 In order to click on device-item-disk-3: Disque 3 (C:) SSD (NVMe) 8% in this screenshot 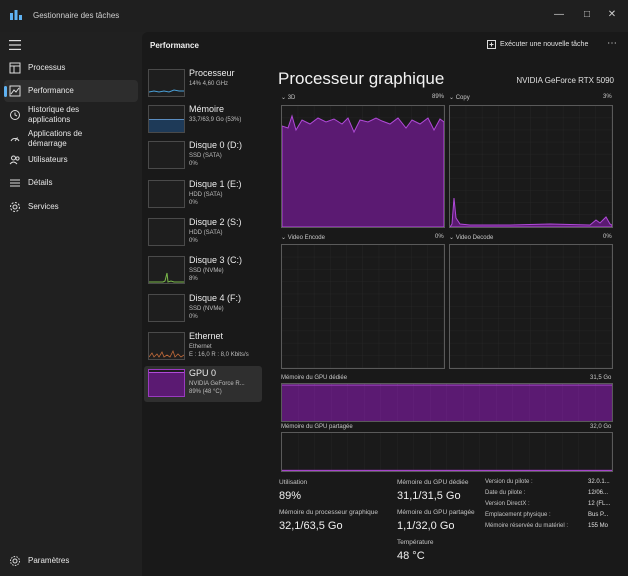, I will do `click(203, 271)`.